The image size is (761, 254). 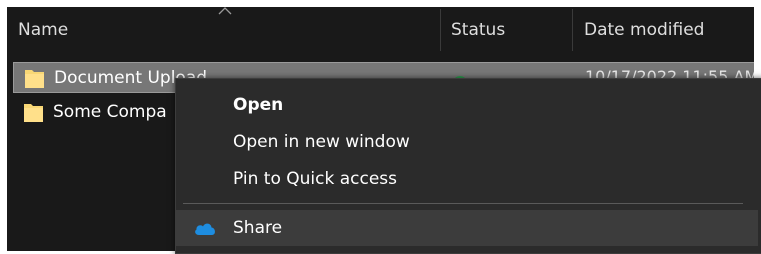 What do you see at coordinates (205, 229) in the screenshot?
I see `onedrive-cloud-icon` at bounding box center [205, 229].